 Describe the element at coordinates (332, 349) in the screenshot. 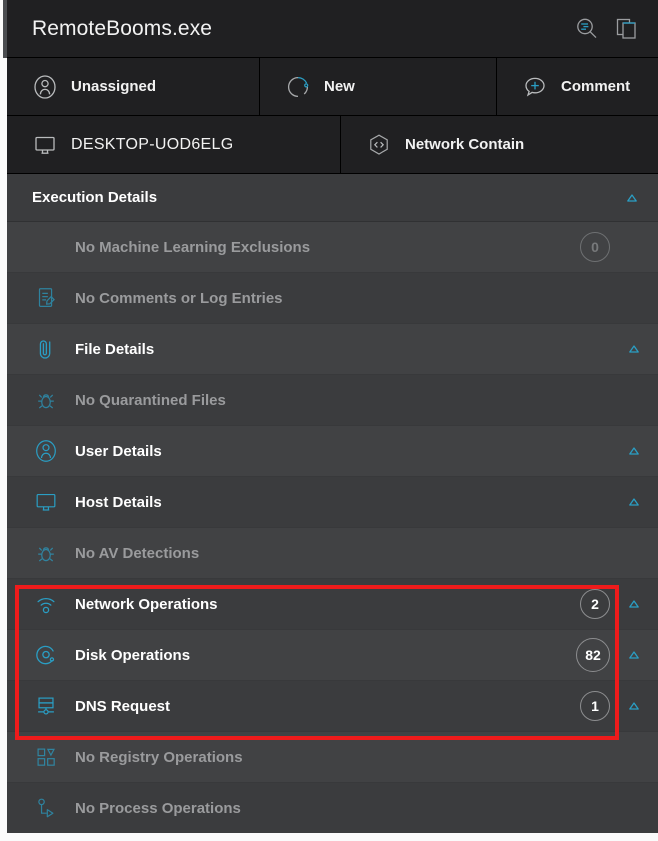

I see `detail-row: File Details` at that location.